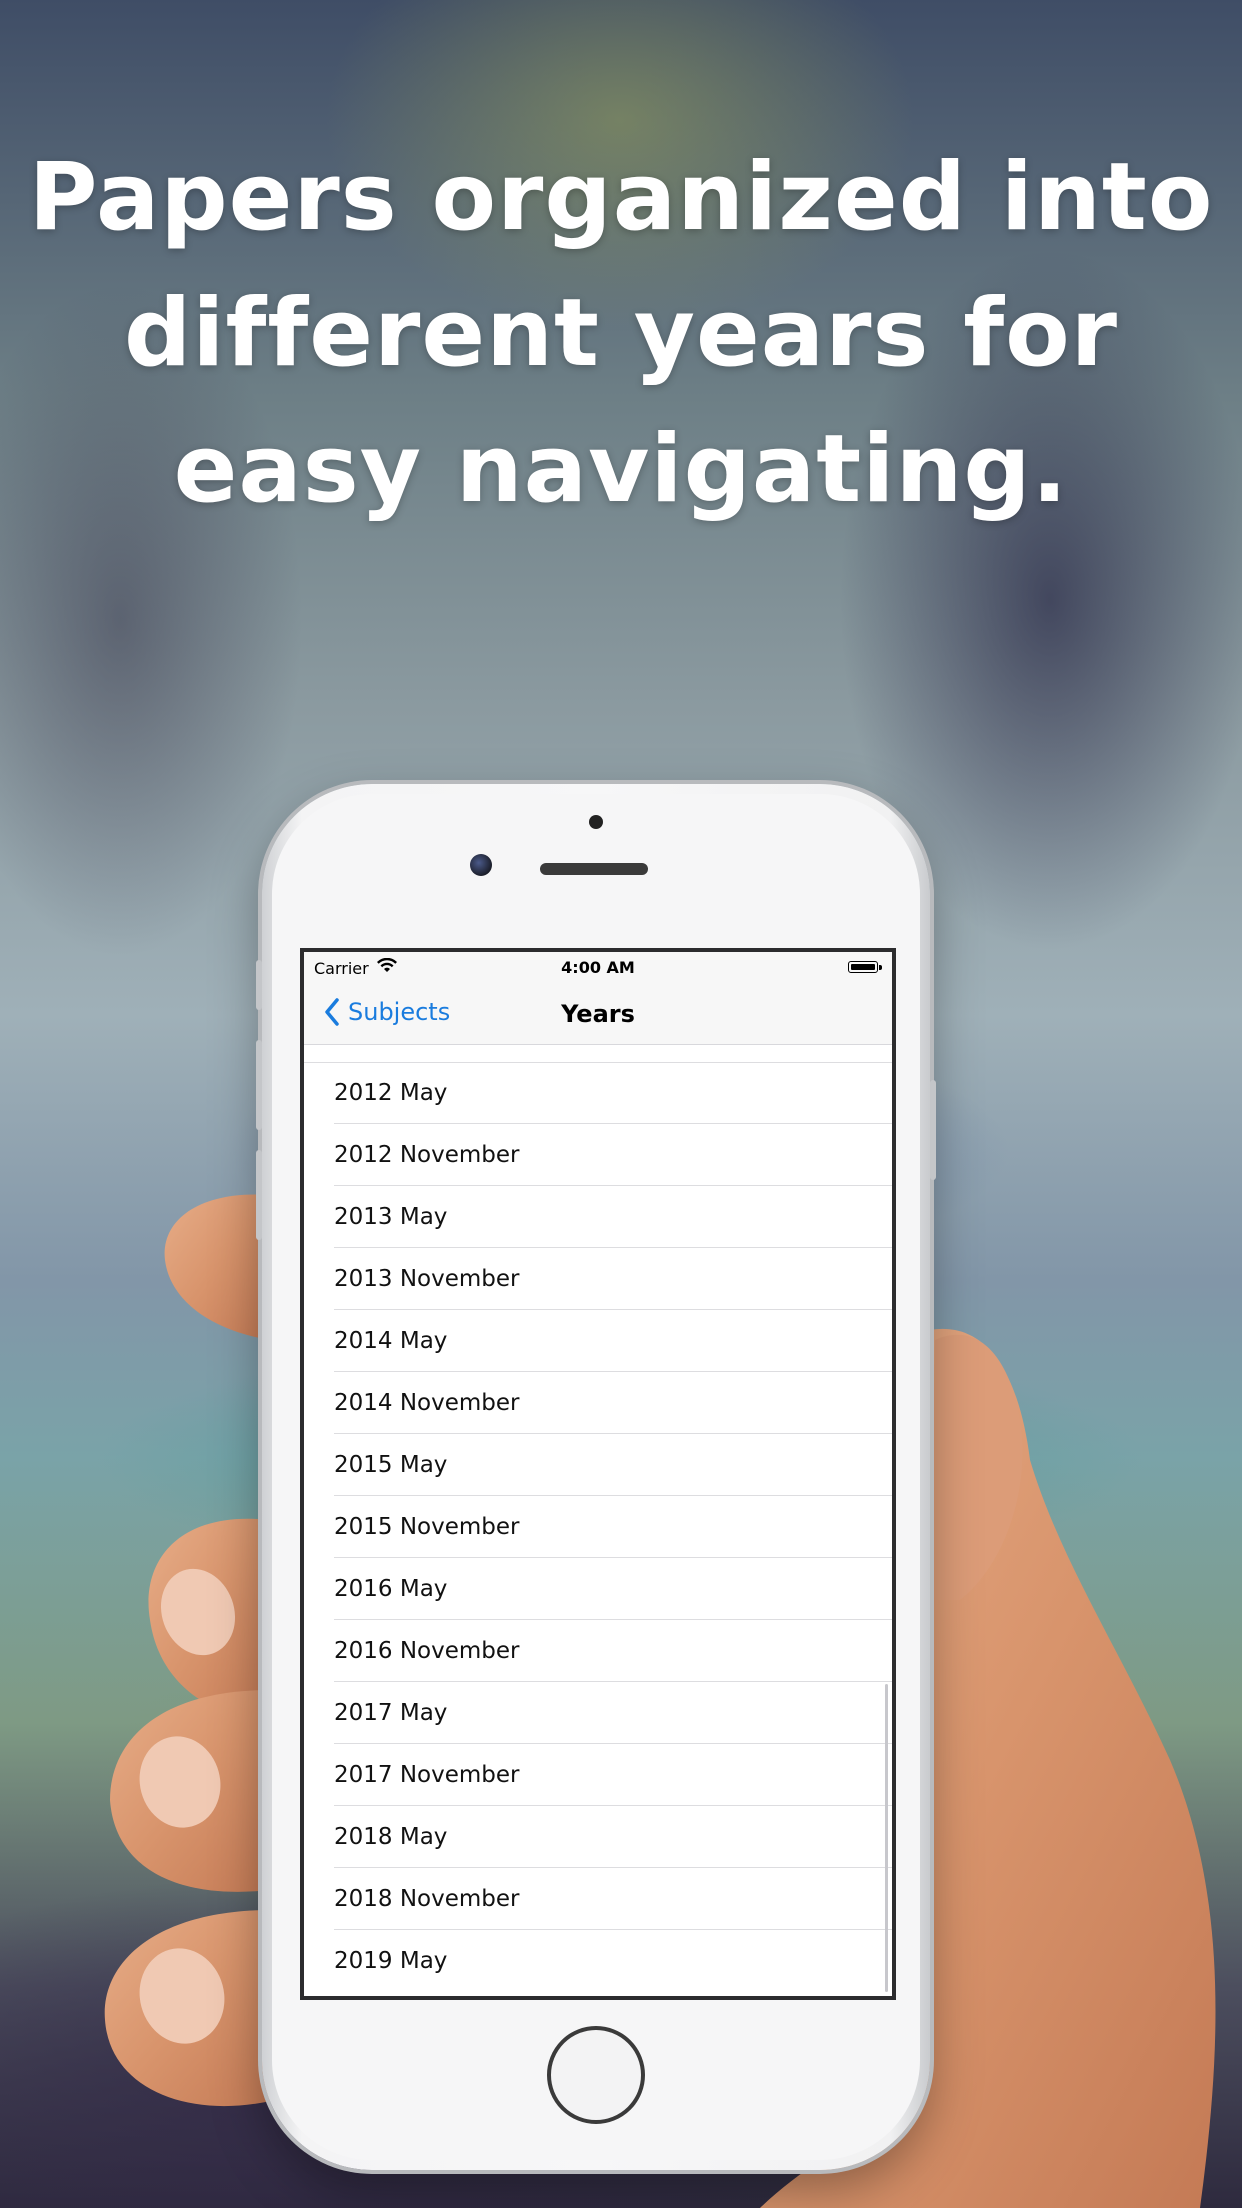  What do you see at coordinates (598, 1155) in the screenshot?
I see `list-item: 2012 November` at bounding box center [598, 1155].